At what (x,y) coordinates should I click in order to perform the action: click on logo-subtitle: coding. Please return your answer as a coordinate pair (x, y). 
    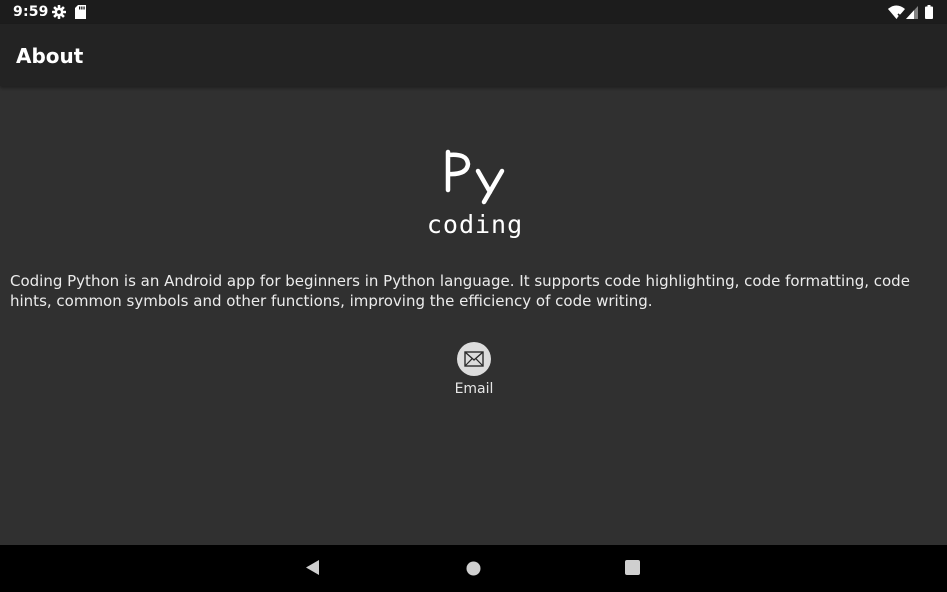
    Looking at the image, I should click on (475, 224).